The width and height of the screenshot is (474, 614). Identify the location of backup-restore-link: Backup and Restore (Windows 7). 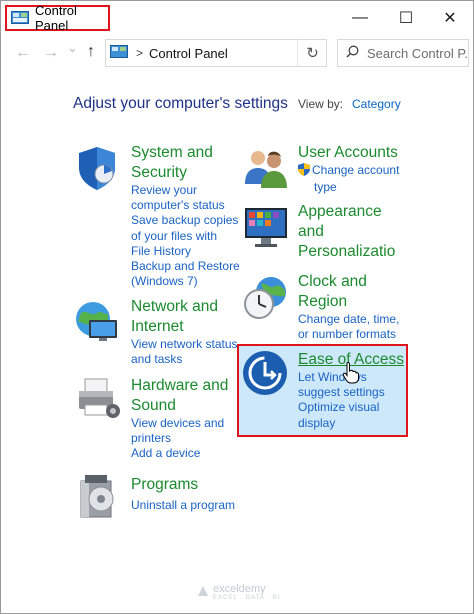
(185, 274).